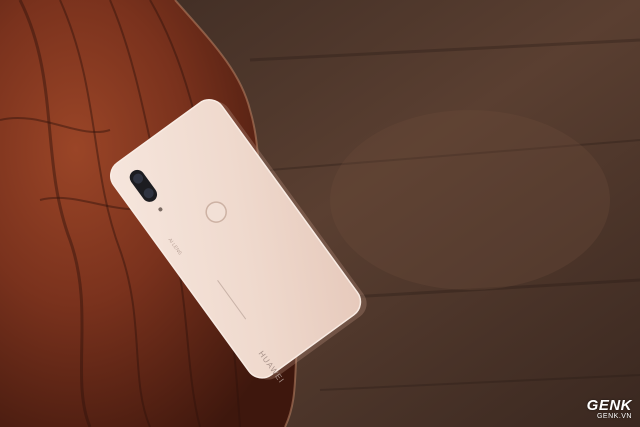  Describe the element at coordinates (609, 405) in the screenshot. I see `watermark-logo: GENK` at that location.